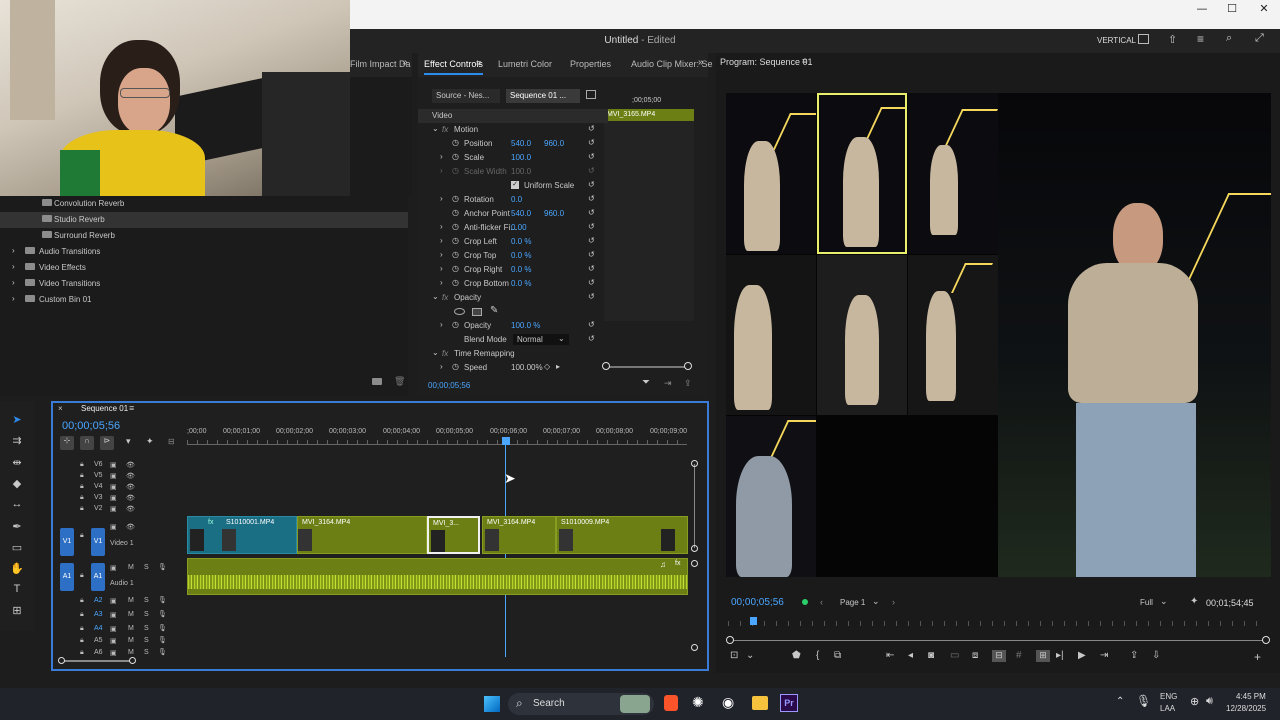 The image size is (1280, 720). Describe the element at coordinates (1060, 655) in the screenshot. I see `play-around-icon: ▸|` at that location.